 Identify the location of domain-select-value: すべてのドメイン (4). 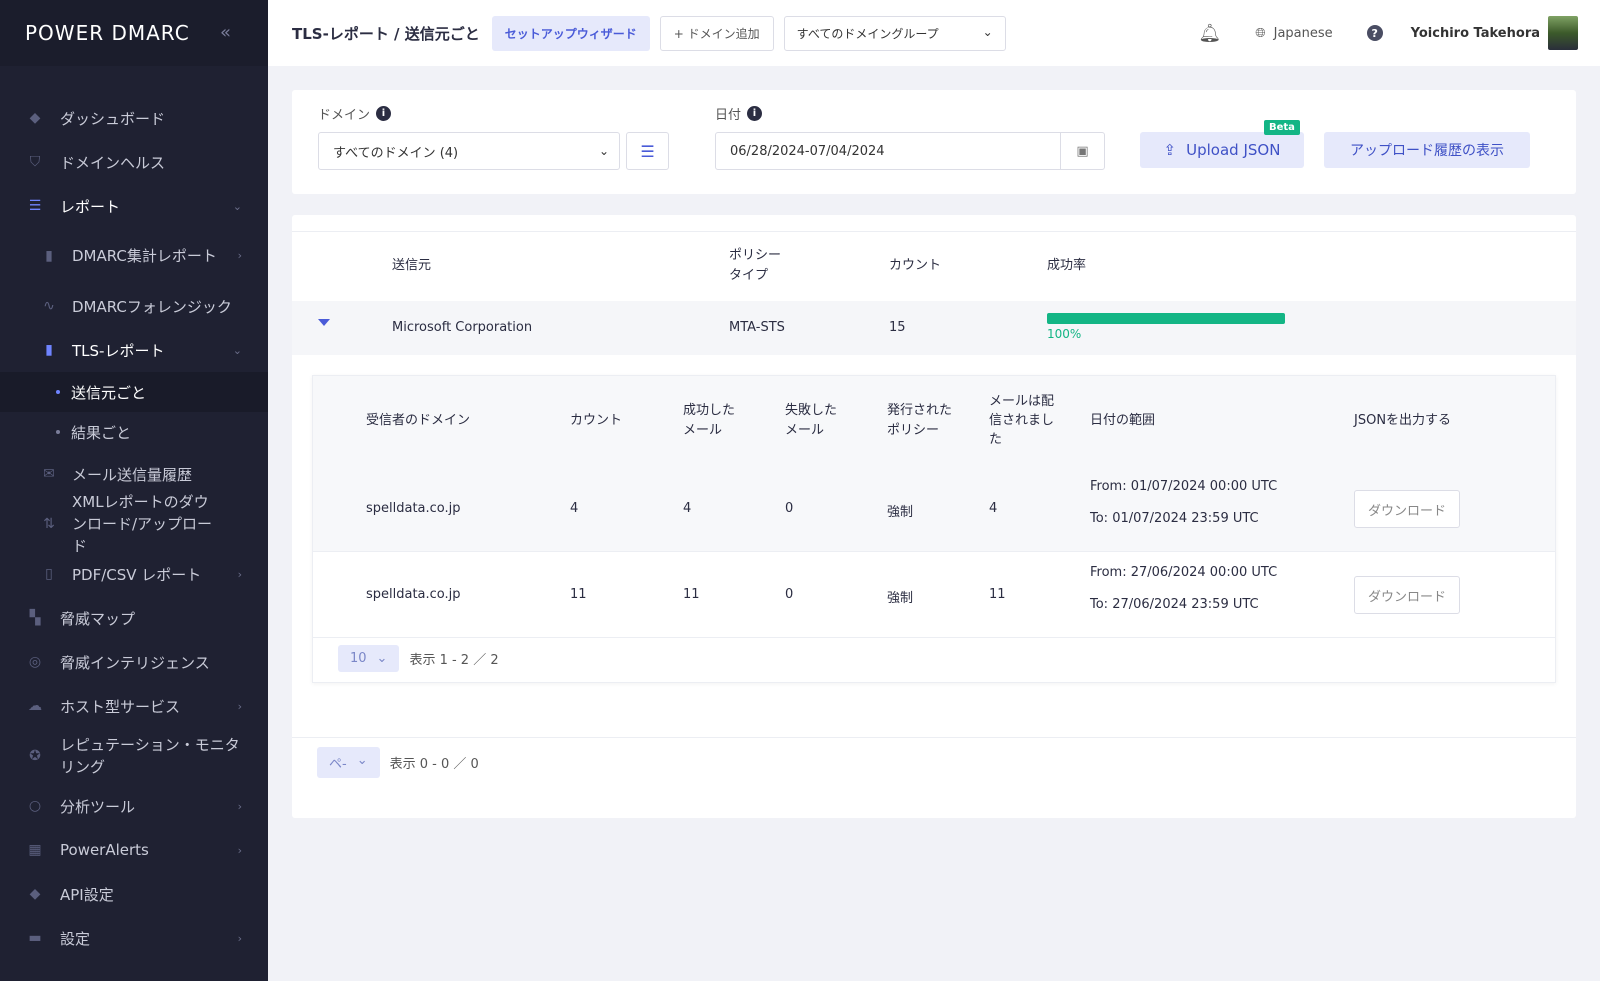
(396, 153).